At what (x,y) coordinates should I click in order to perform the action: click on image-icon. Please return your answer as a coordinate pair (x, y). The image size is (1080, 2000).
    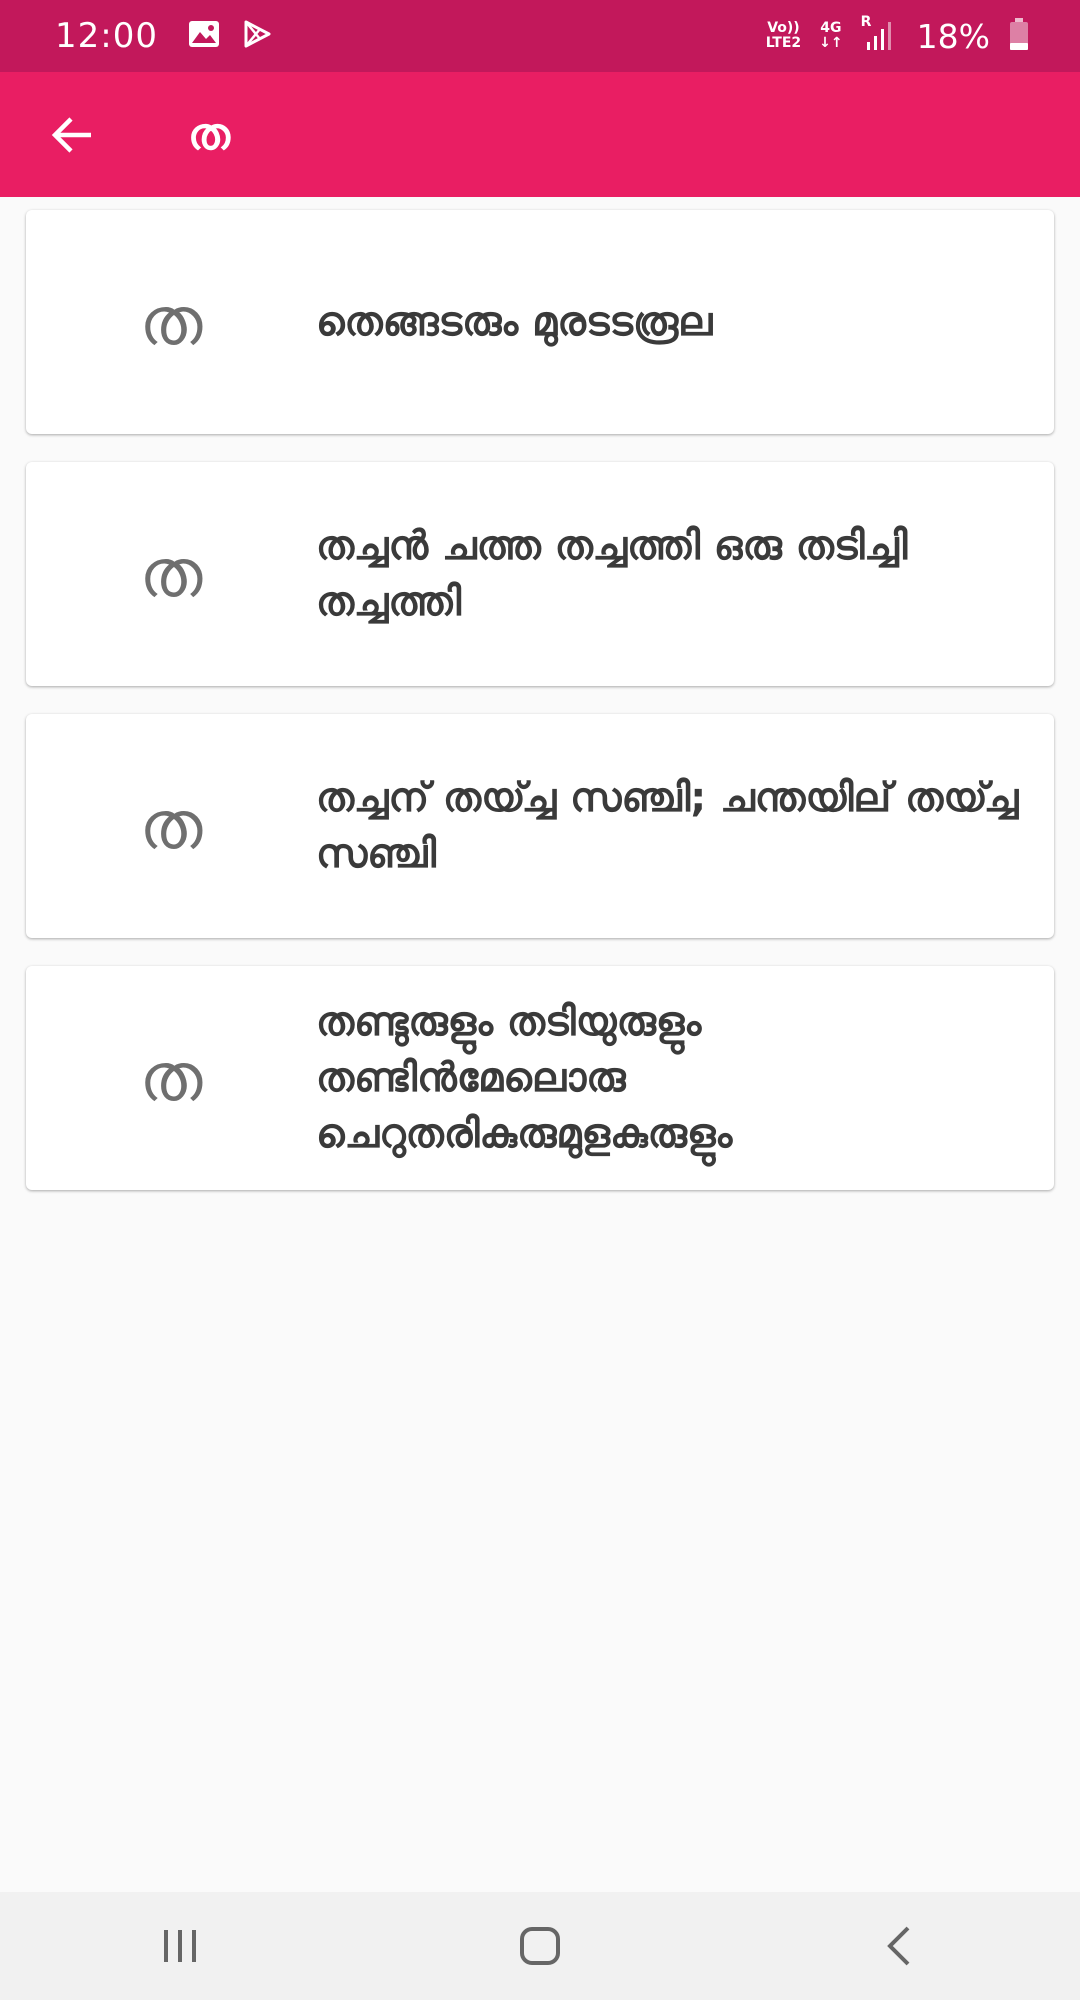
    Looking at the image, I should click on (204, 36).